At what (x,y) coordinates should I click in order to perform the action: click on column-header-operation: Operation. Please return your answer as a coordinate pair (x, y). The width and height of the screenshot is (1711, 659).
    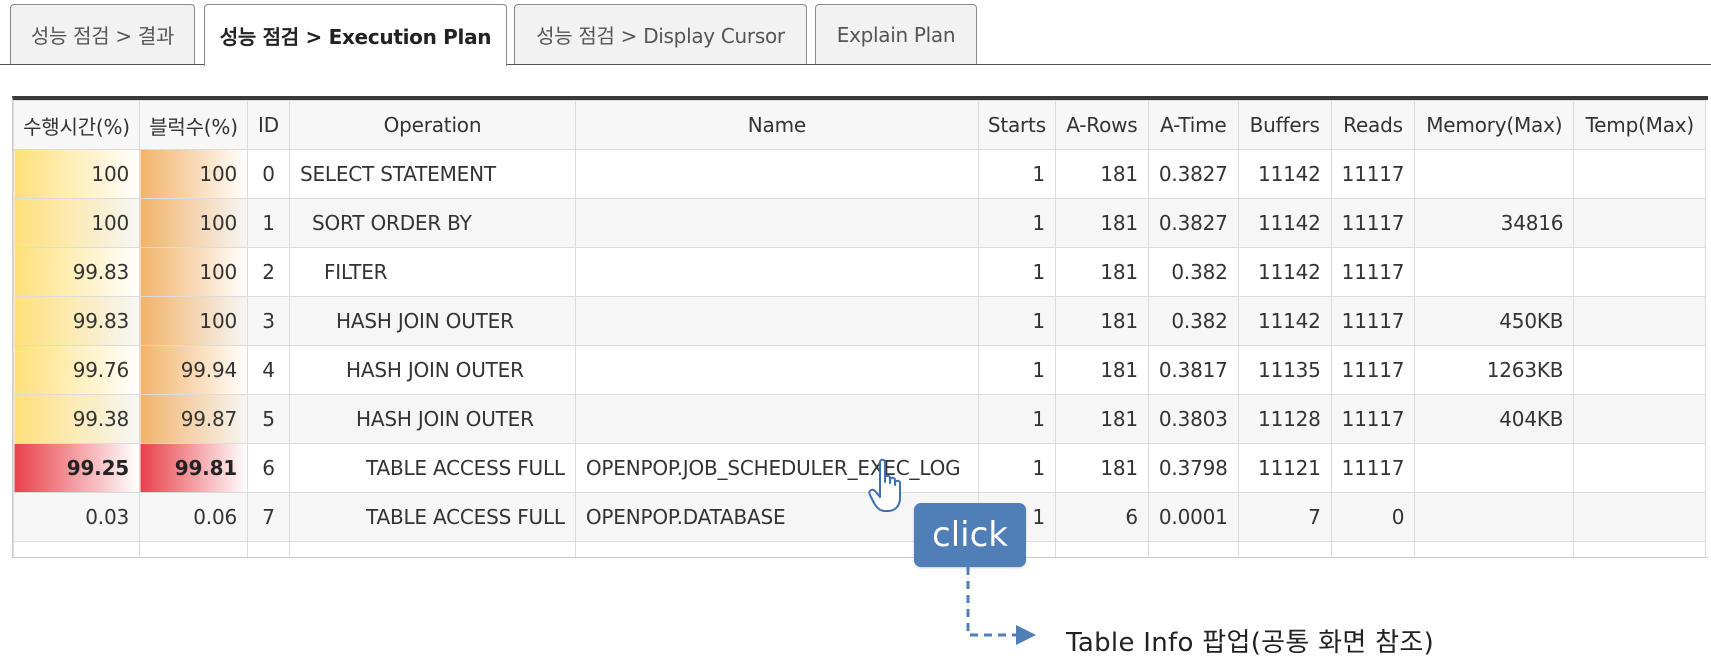
    Looking at the image, I should click on (432, 125).